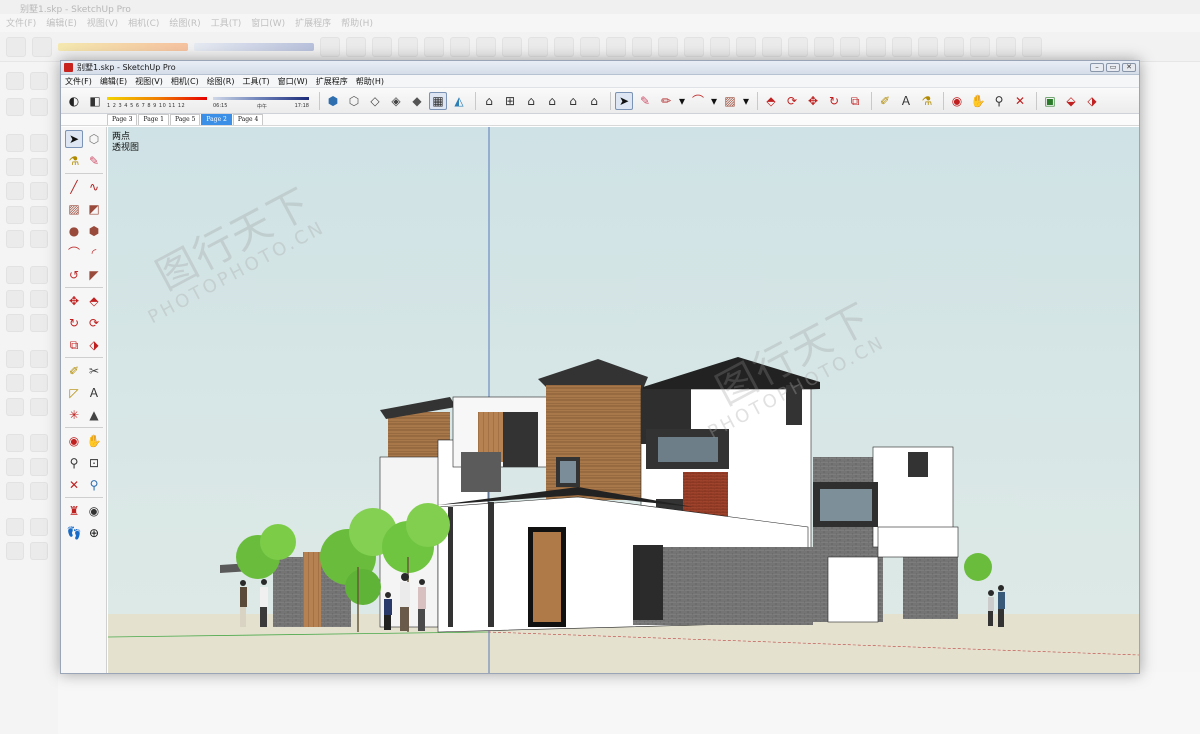  What do you see at coordinates (94, 209) in the screenshot?
I see `rotated-rectangle-icon: ◩` at bounding box center [94, 209].